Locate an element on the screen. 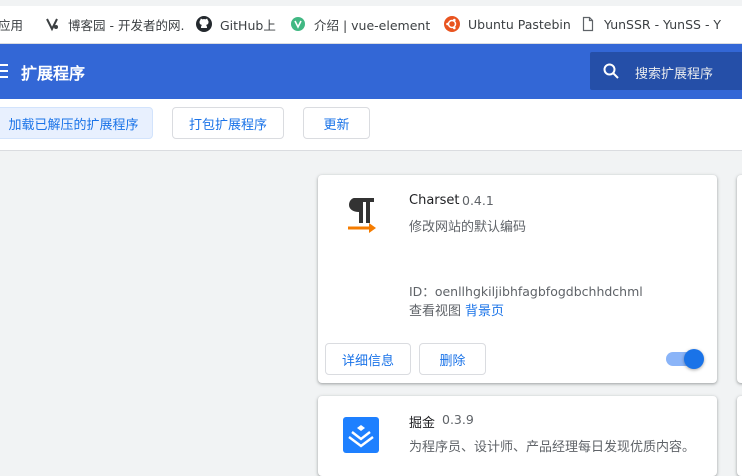  pilcrow-icon is located at coordinates (362, 217).